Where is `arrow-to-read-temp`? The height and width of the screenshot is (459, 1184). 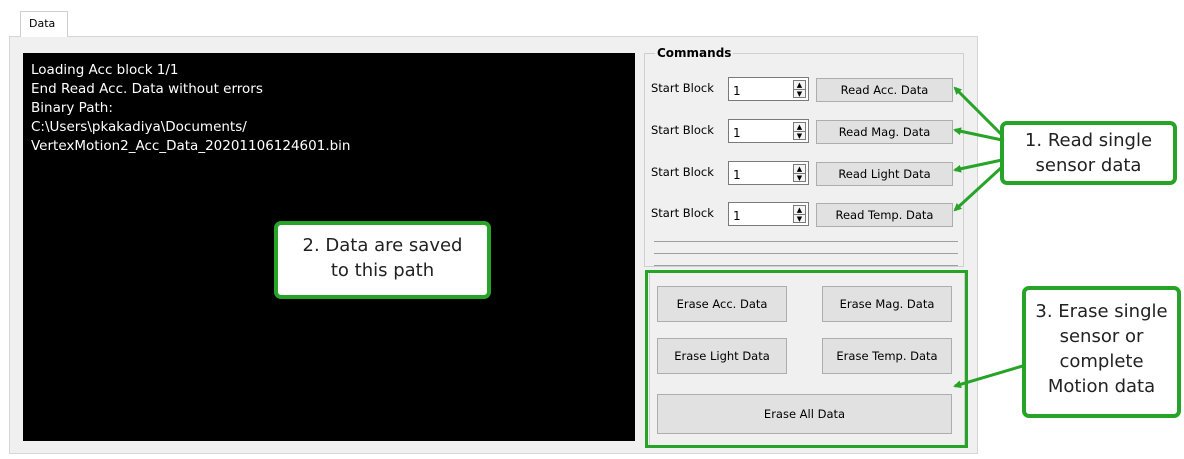
arrow-to-read-temp is located at coordinates (978, 188).